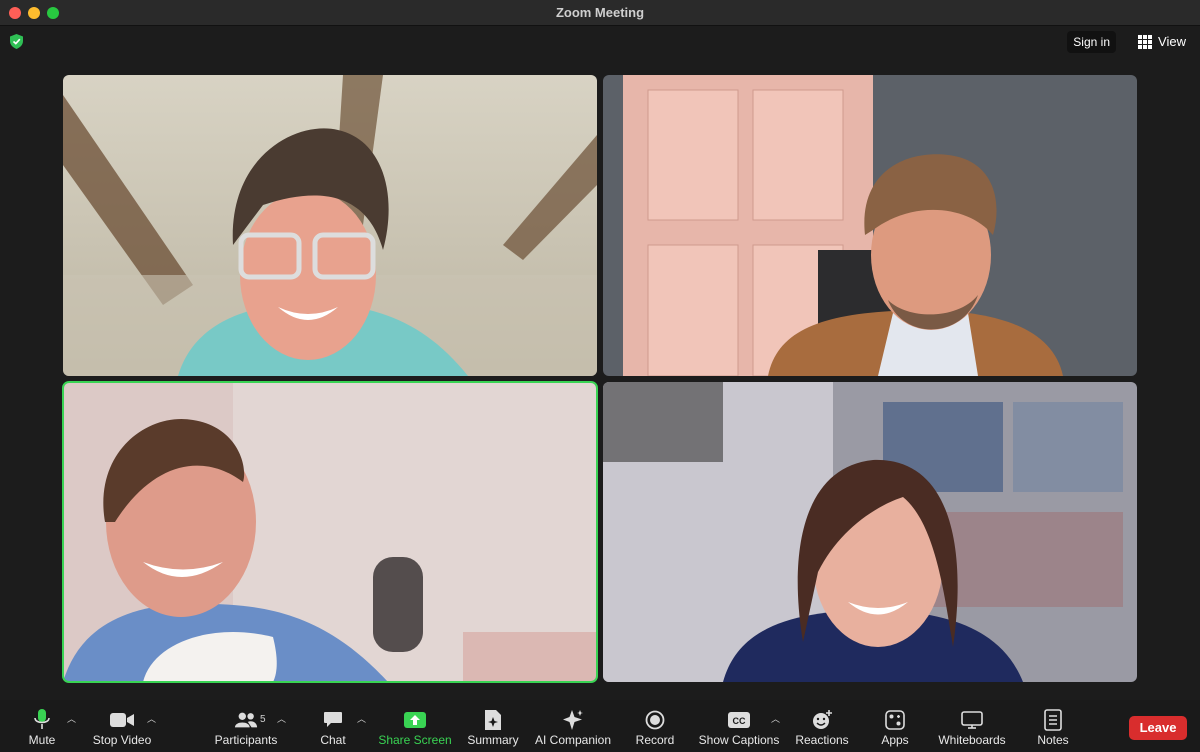 This screenshot has height=752, width=1200. I want to click on window-title: Zoom Meeting, so click(600, 12).